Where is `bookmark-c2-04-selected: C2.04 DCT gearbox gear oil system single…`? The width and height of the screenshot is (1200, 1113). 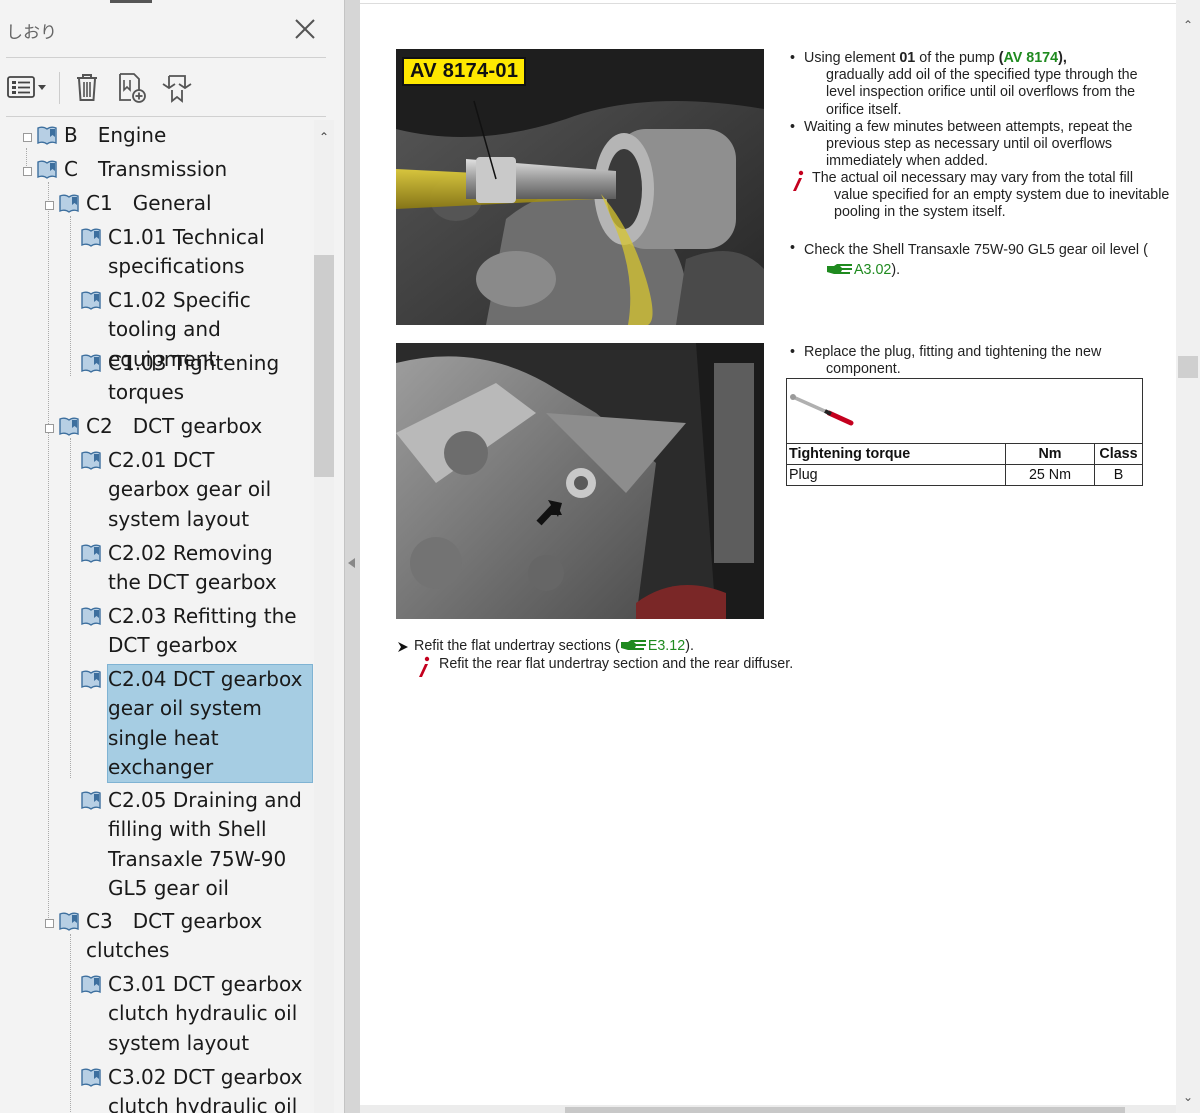 bookmark-c2-04-selected: C2.04 DCT gearbox gear oil system single… is located at coordinates (196, 723).